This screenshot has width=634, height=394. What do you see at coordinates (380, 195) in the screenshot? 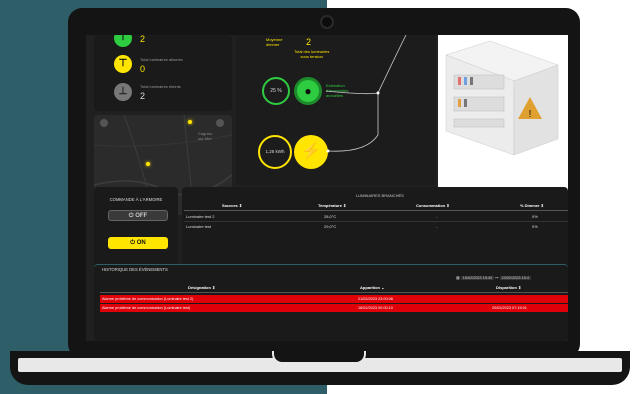
I see `luminaires-table-title: LUMINAIRES BRANCHÉS` at bounding box center [380, 195].